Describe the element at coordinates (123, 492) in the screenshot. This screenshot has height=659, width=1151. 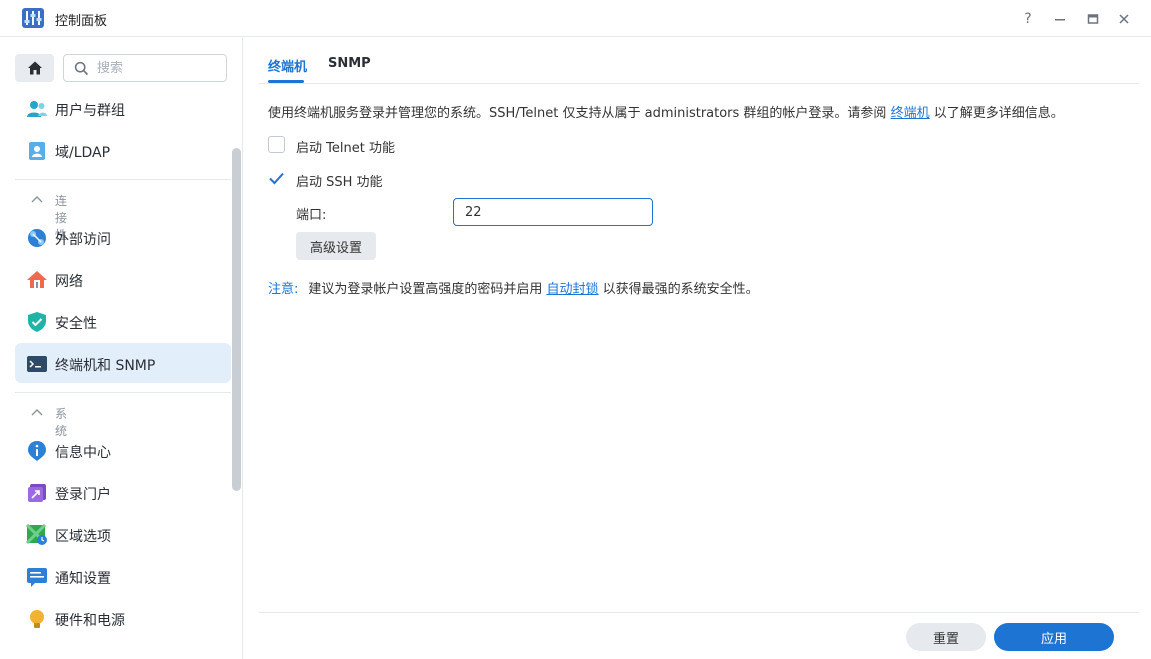
I see `sidebar-item-login-portal: 登录门户` at that location.